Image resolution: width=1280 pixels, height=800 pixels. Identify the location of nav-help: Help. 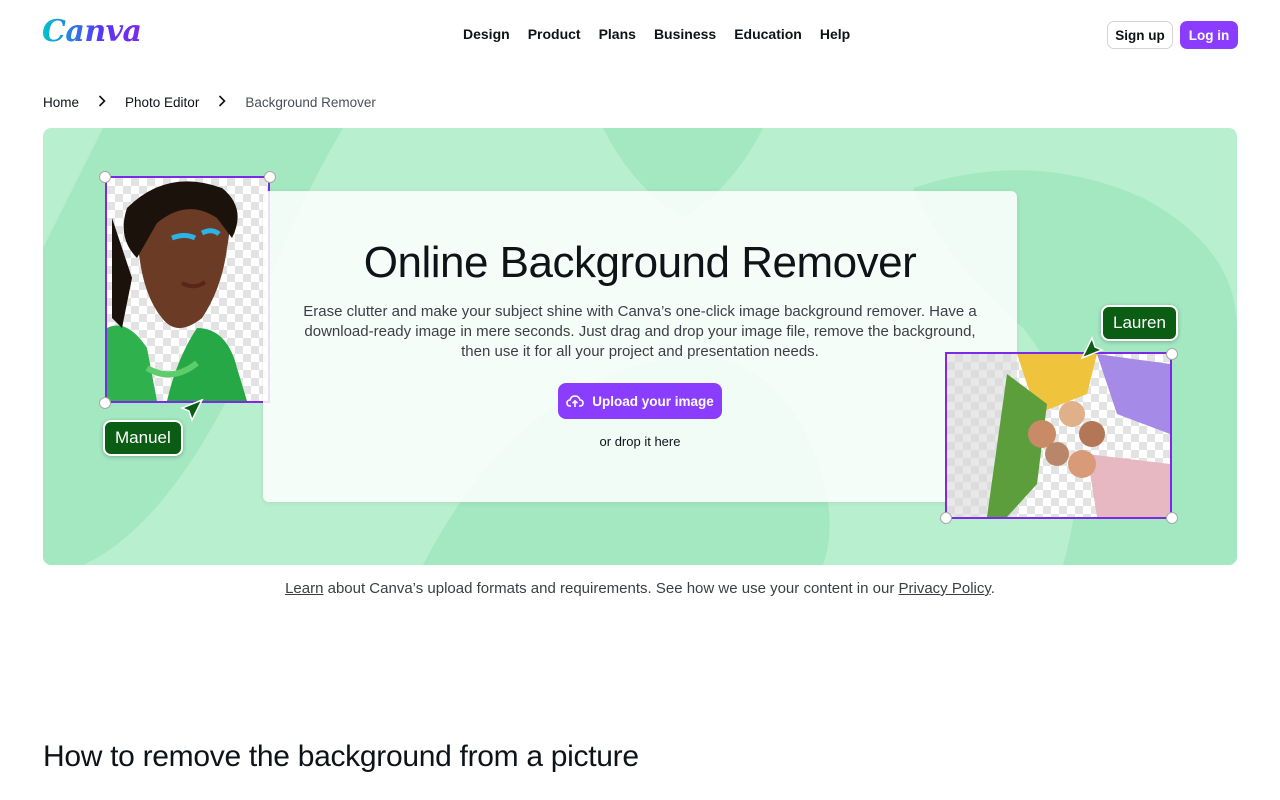
(835, 34).